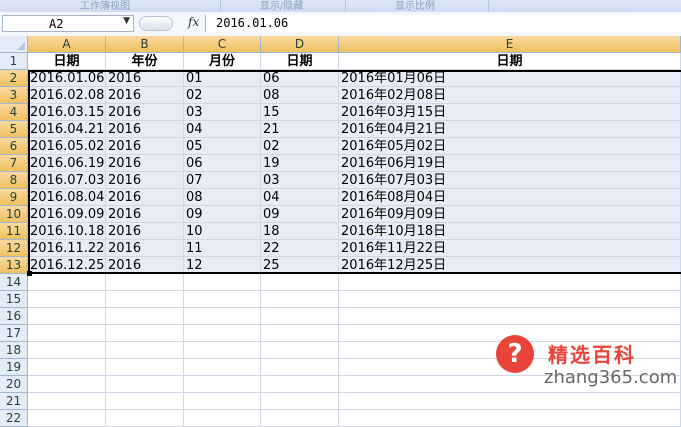 The height and width of the screenshot is (427, 681). I want to click on table-cell: 2016年10月18日, so click(510, 231).